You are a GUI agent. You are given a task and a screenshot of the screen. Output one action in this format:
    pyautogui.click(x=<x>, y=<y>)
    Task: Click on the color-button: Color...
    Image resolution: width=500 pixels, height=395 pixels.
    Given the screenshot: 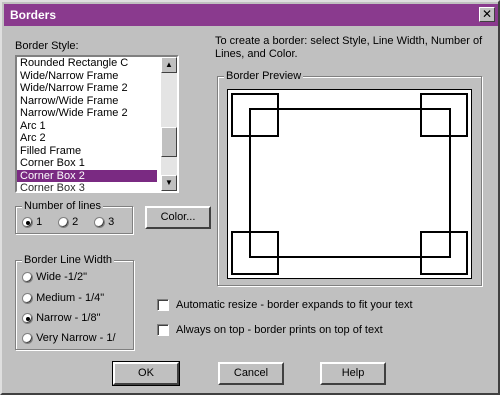 What is the action you would take?
    pyautogui.click(x=178, y=217)
    